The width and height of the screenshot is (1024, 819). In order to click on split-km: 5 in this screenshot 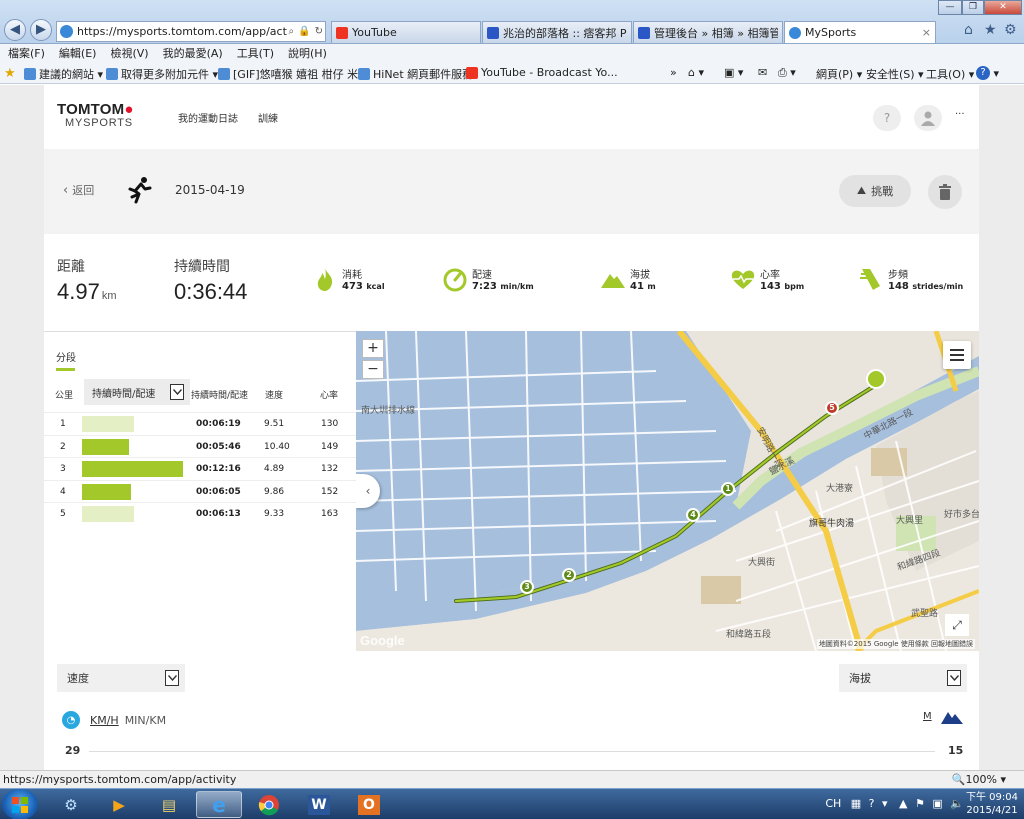, I will do `click(63, 514)`.